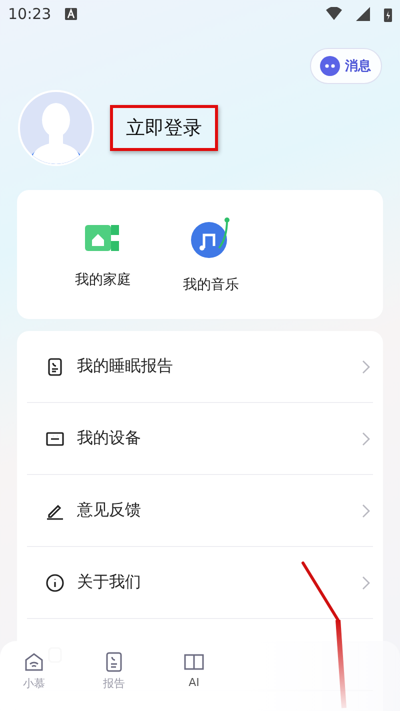 This screenshot has height=711, width=400. I want to click on login-link: 立即登录, so click(164, 128).